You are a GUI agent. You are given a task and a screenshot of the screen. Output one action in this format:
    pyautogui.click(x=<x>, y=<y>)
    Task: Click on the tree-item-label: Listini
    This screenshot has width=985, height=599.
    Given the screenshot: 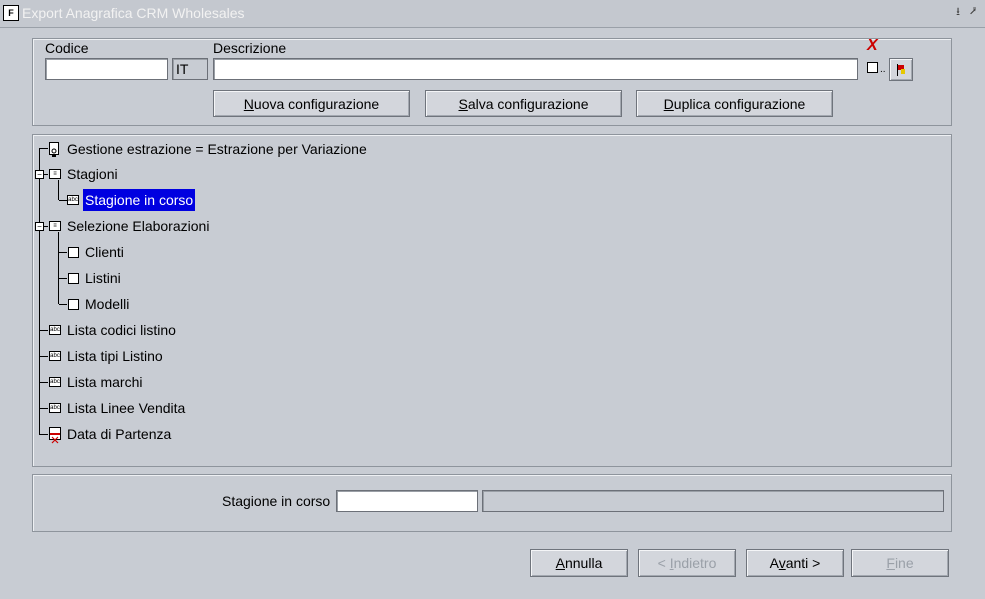 What is the action you would take?
    pyautogui.click(x=103, y=278)
    